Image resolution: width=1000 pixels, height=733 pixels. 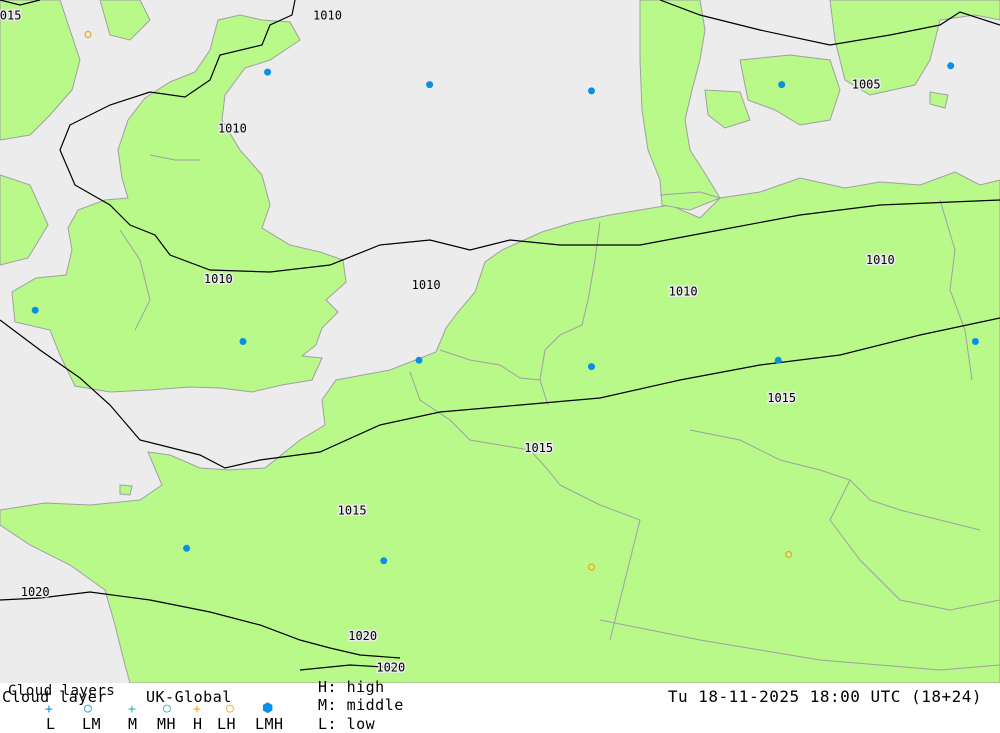 I want to click on legend-type-m: M, so click(x=133, y=724).